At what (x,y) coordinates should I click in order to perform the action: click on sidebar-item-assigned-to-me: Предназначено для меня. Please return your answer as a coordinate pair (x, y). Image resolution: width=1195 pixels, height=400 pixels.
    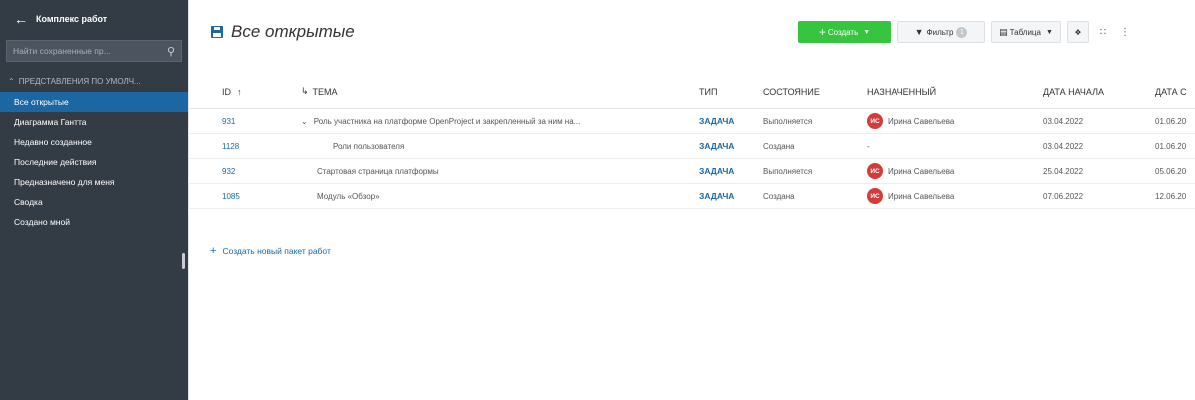
    Looking at the image, I should click on (94, 182).